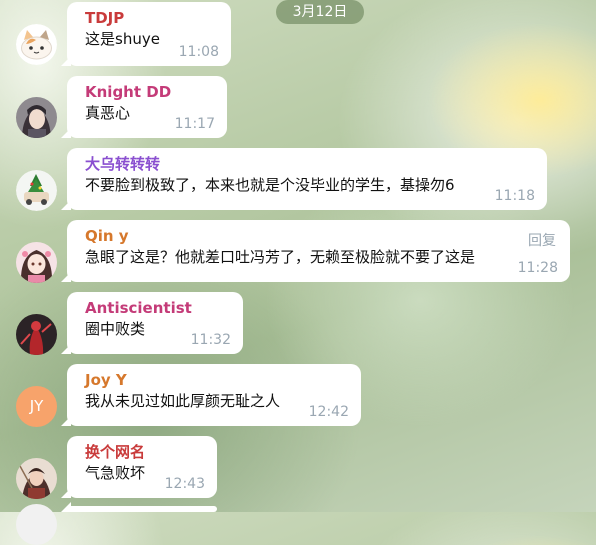 This screenshot has height=545, width=596. What do you see at coordinates (194, 124) in the screenshot?
I see `message-time: 11:17` at bounding box center [194, 124].